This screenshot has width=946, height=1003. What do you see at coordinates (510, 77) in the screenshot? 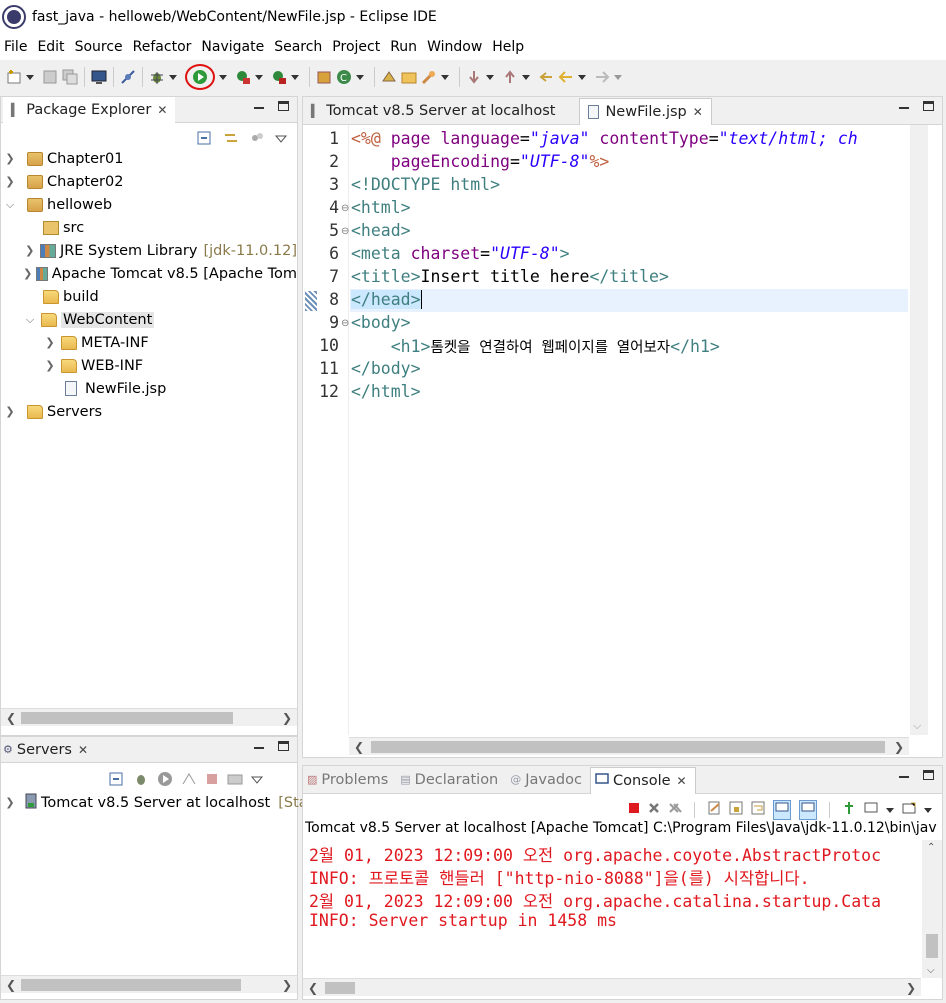
I see `previous-annotation-icon` at bounding box center [510, 77].